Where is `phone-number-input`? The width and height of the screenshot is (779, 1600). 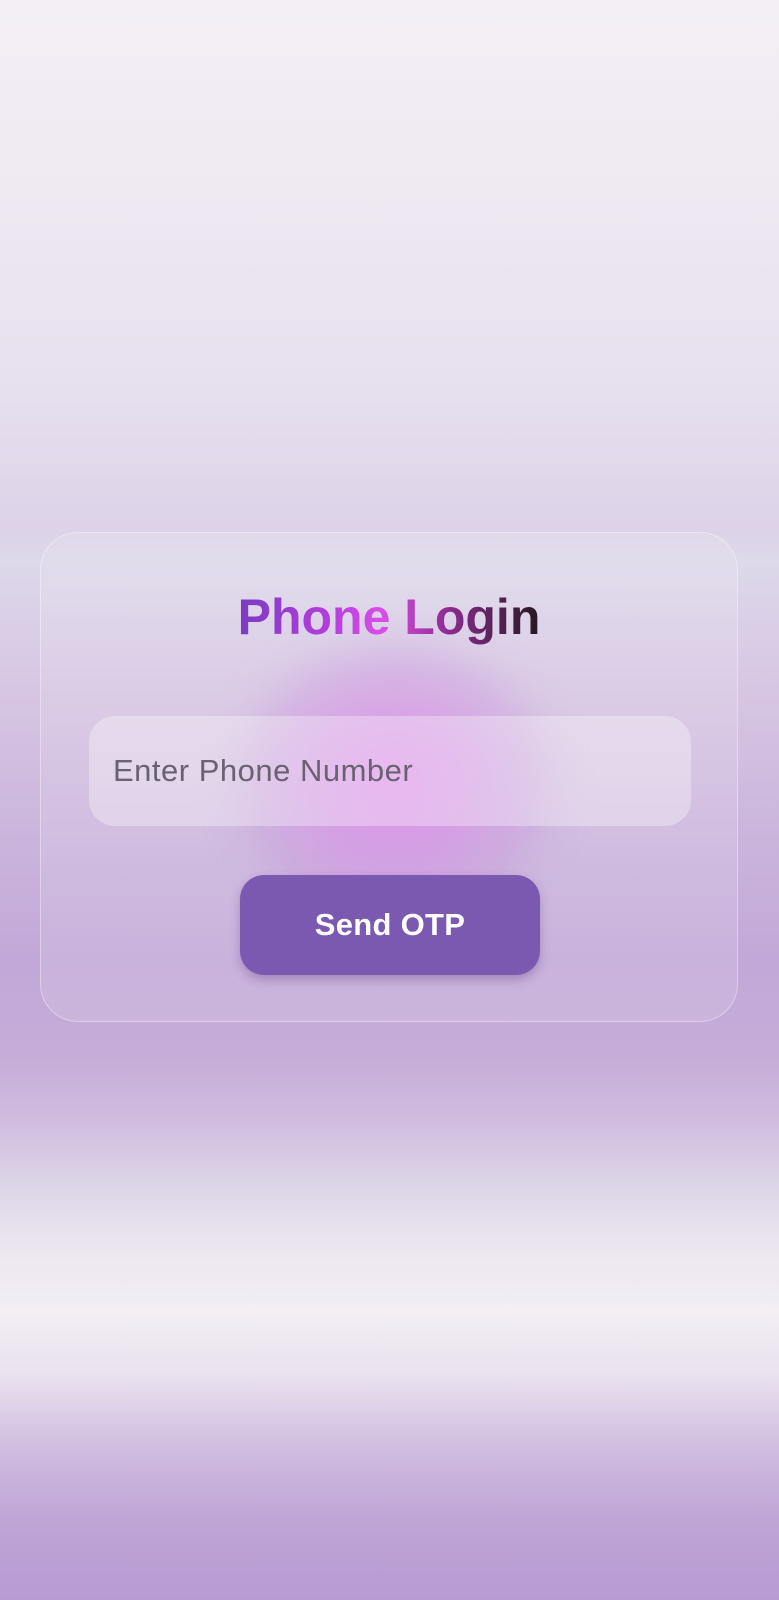 phone-number-input is located at coordinates (390, 771).